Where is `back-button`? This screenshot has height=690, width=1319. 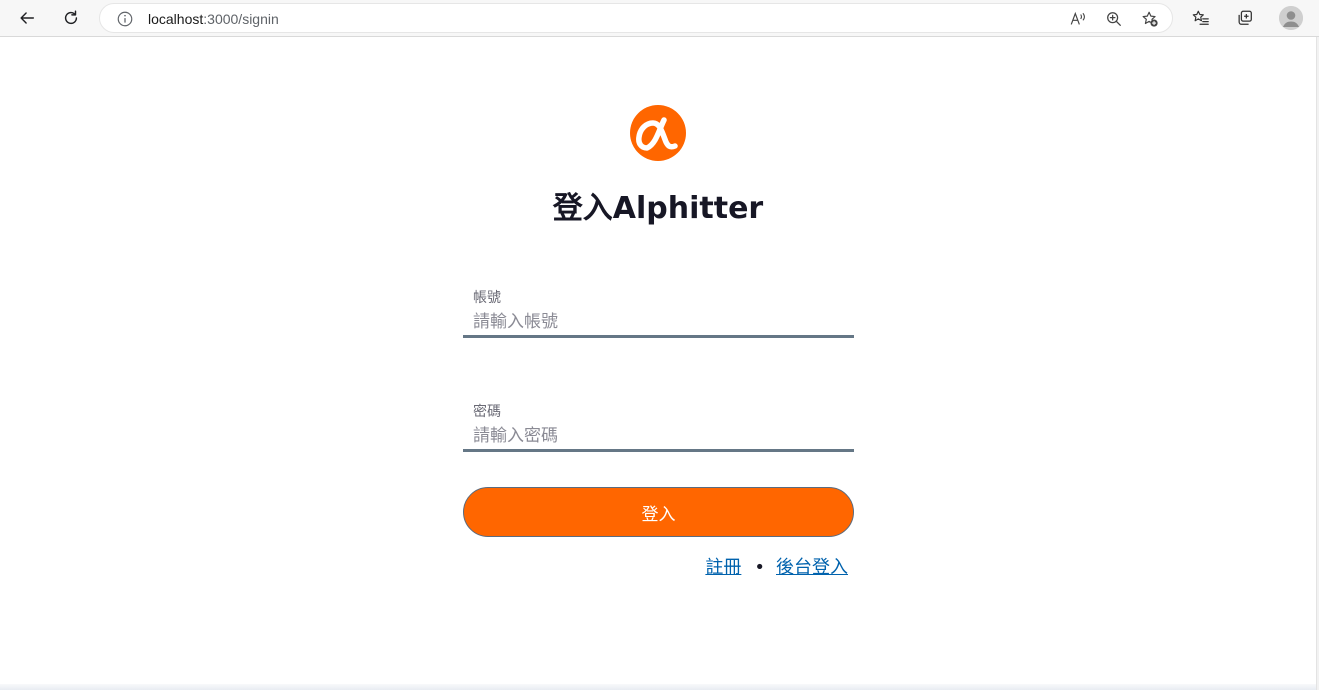 back-button is located at coordinates (27, 18).